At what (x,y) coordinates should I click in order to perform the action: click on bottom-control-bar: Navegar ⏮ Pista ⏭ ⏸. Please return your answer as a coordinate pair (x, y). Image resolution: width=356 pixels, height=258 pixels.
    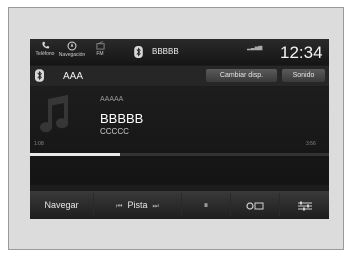
    Looking at the image, I should click on (179, 205).